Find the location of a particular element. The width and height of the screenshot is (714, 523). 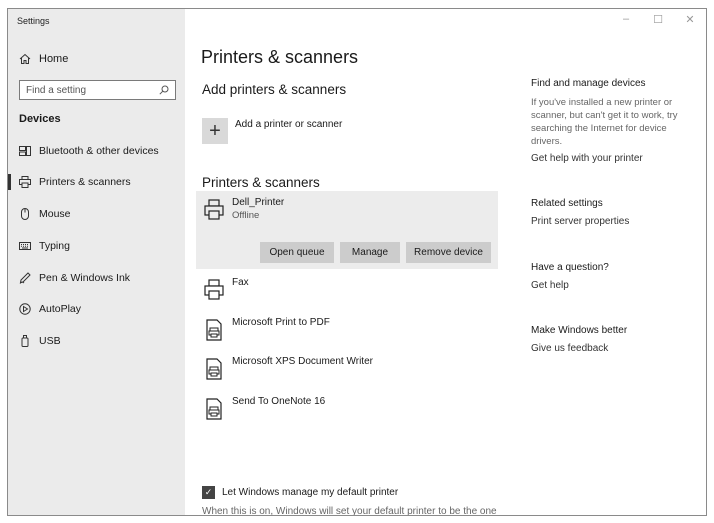

search-box is located at coordinates (97, 90).